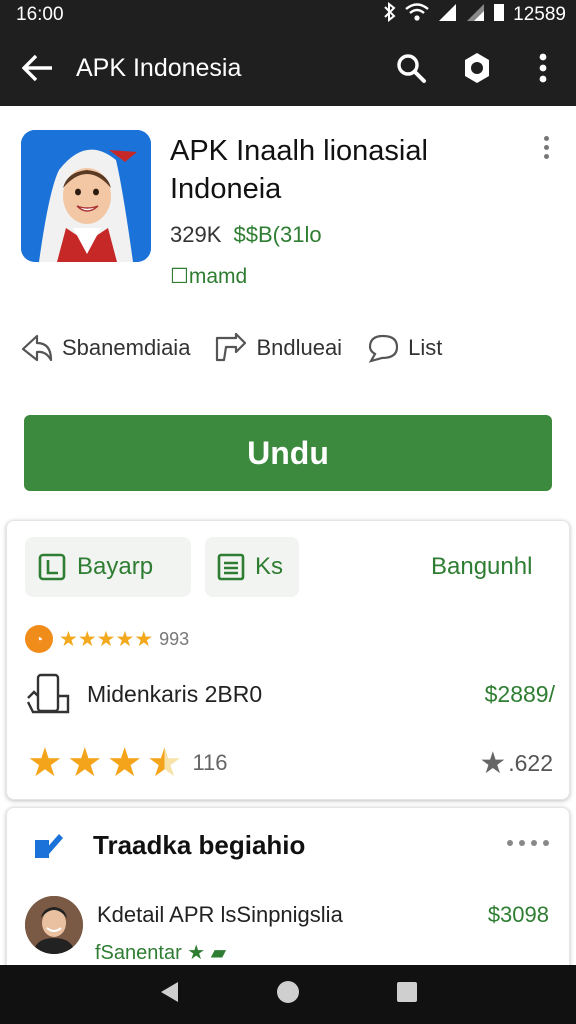 The width and height of the screenshot is (576, 1024). I want to click on share-action-label: Sbanemdiaia, so click(126, 347).